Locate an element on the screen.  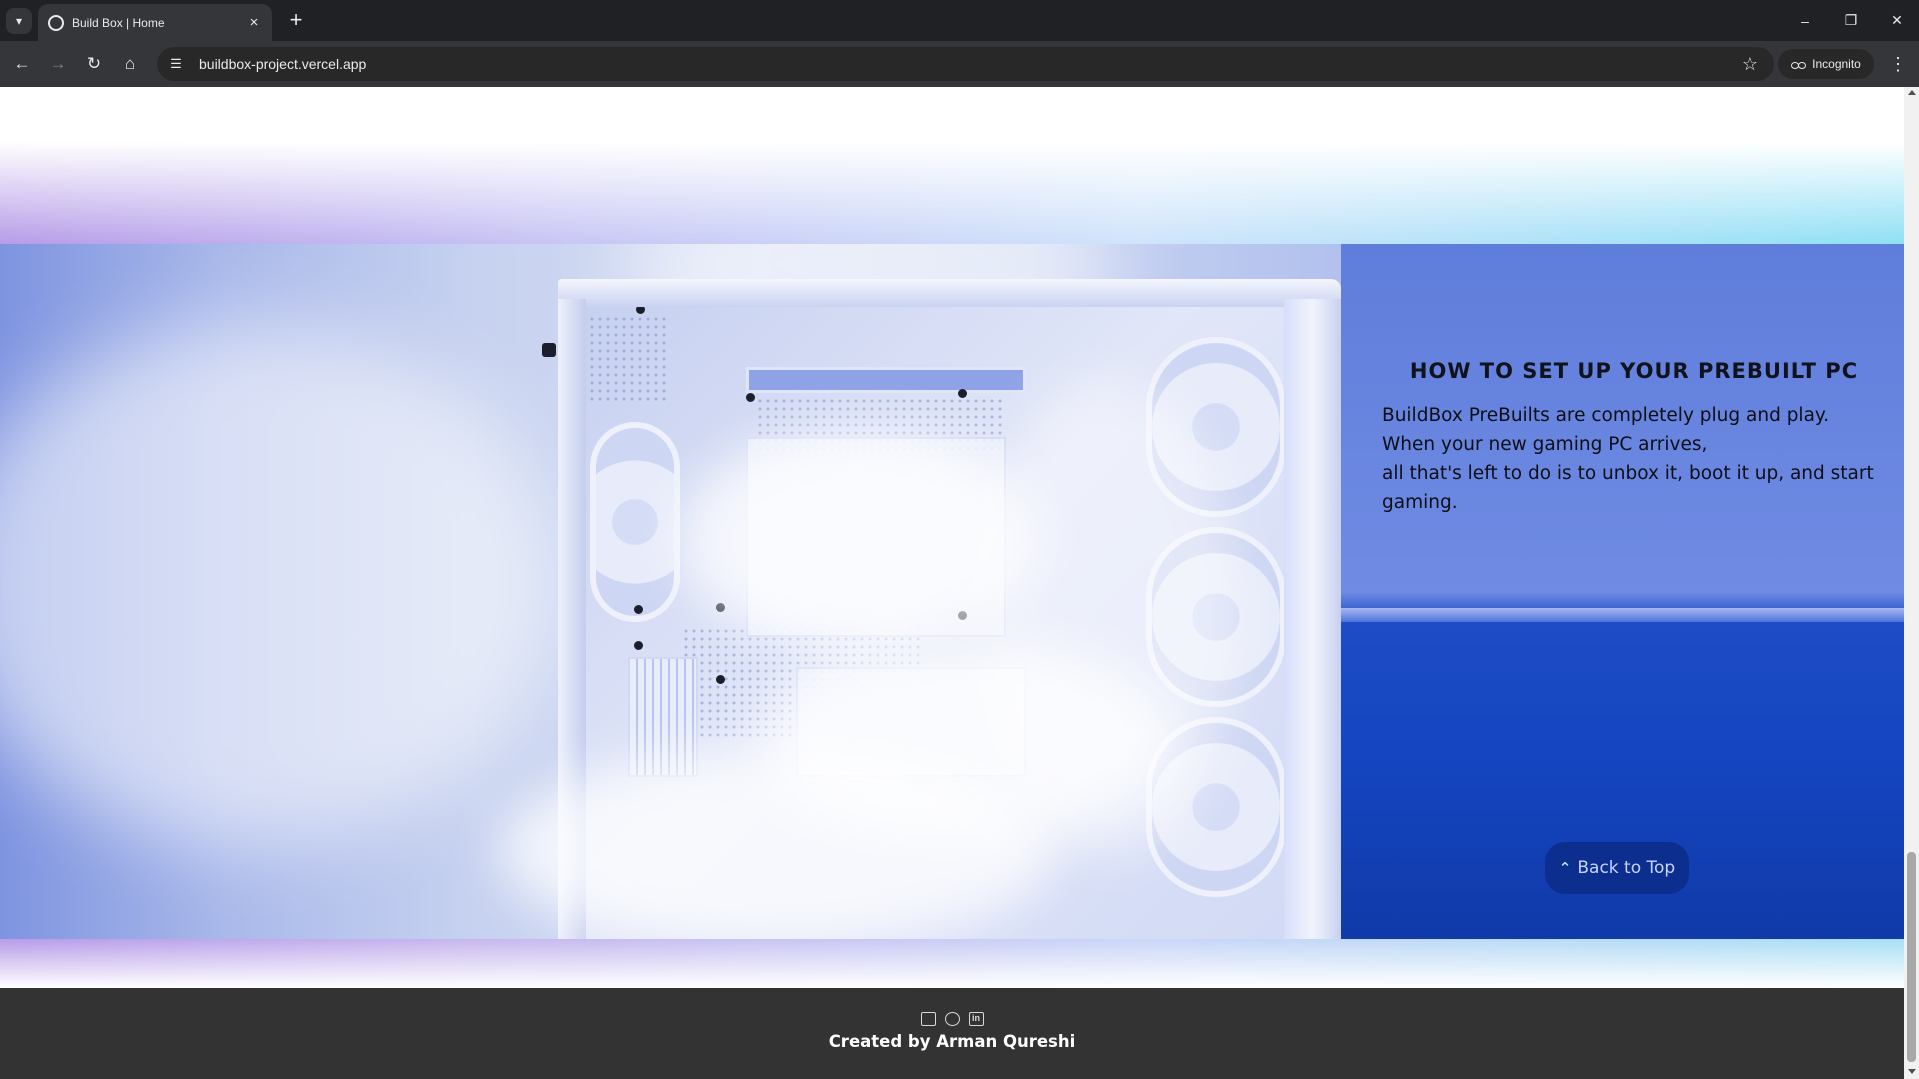
mail-icon is located at coordinates (928, 1019).